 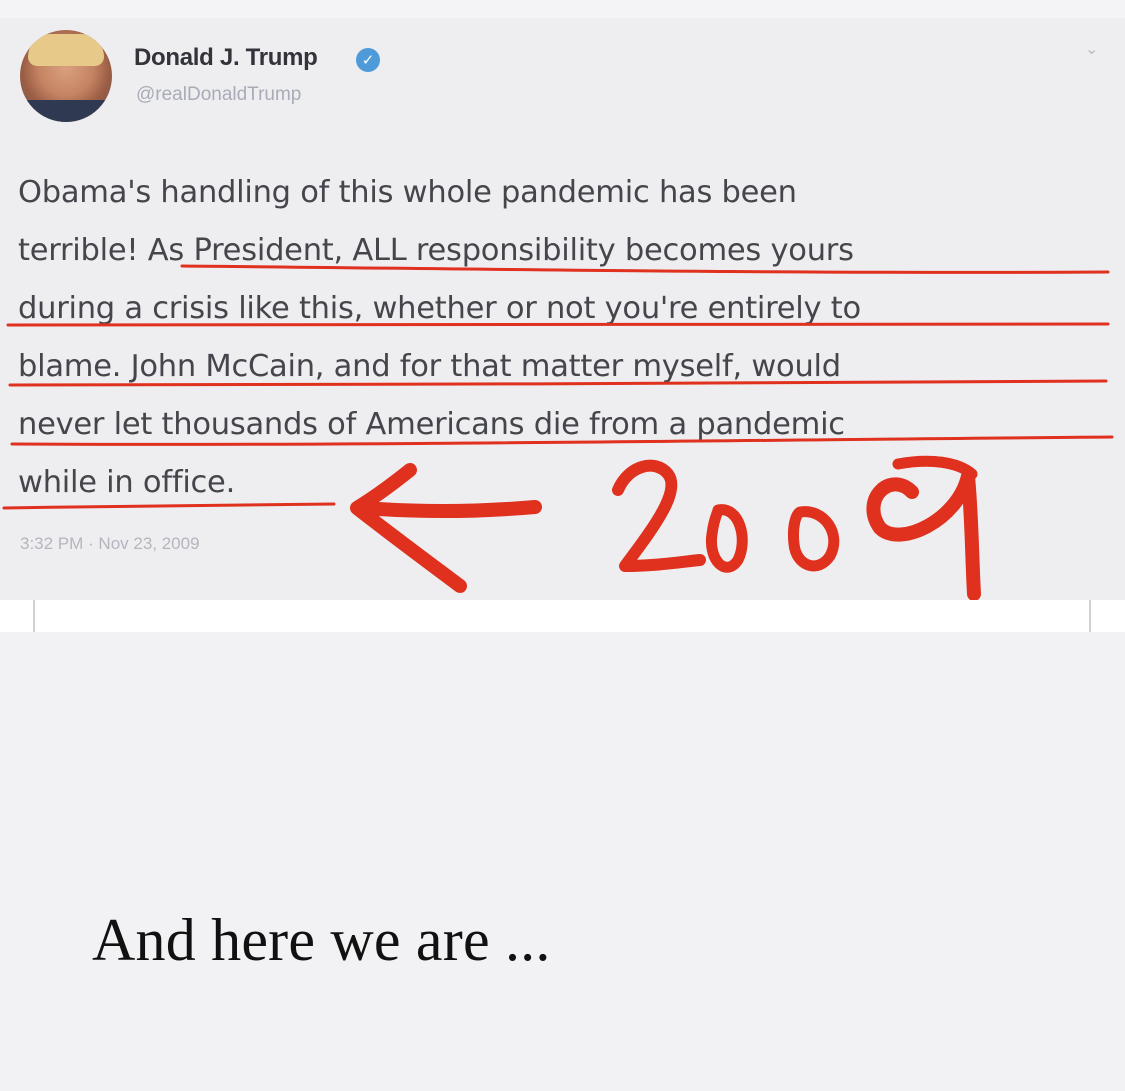 What do you see at coordinates (66, 111) in the screenshot?
I see `avatar-suit` at bounding box center [66, 111].